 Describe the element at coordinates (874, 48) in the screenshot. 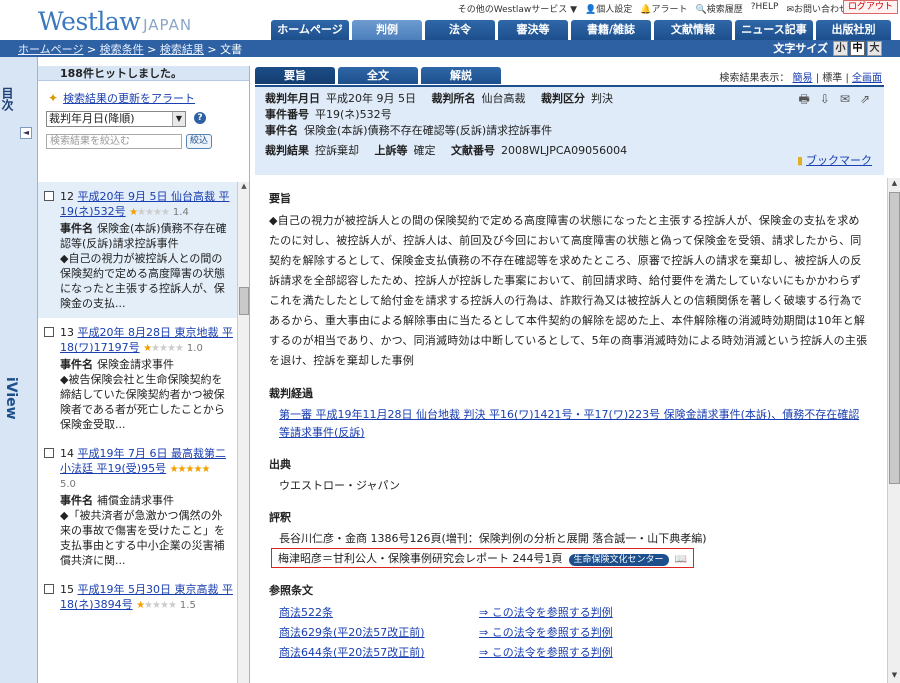

I see `font-size-large: 大` at that location.